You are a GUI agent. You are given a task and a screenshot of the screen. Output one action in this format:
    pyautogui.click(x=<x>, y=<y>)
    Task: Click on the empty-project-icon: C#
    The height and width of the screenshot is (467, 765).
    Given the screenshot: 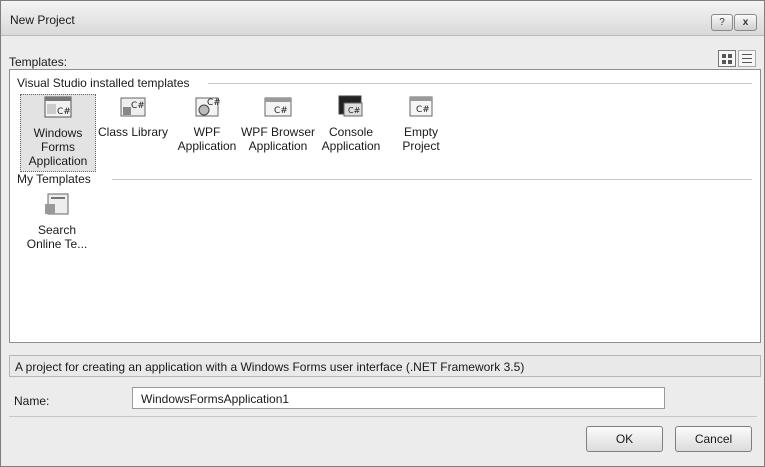 What is the action you would take?
    pyautogui.click(x=421, y=106)
    